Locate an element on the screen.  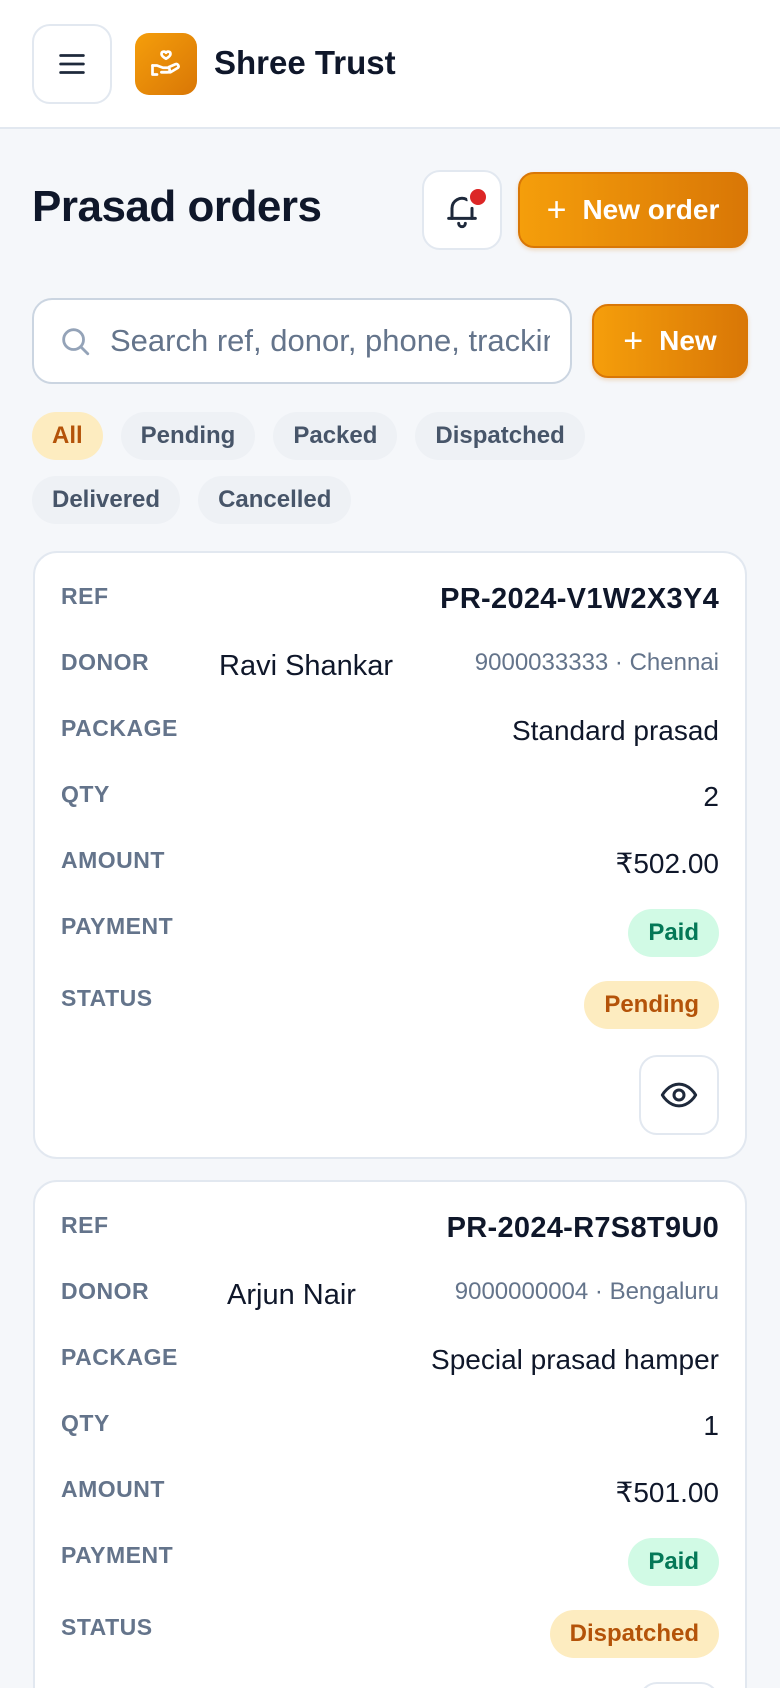
filter-chip-all: All is located at coordinates (67, 436).